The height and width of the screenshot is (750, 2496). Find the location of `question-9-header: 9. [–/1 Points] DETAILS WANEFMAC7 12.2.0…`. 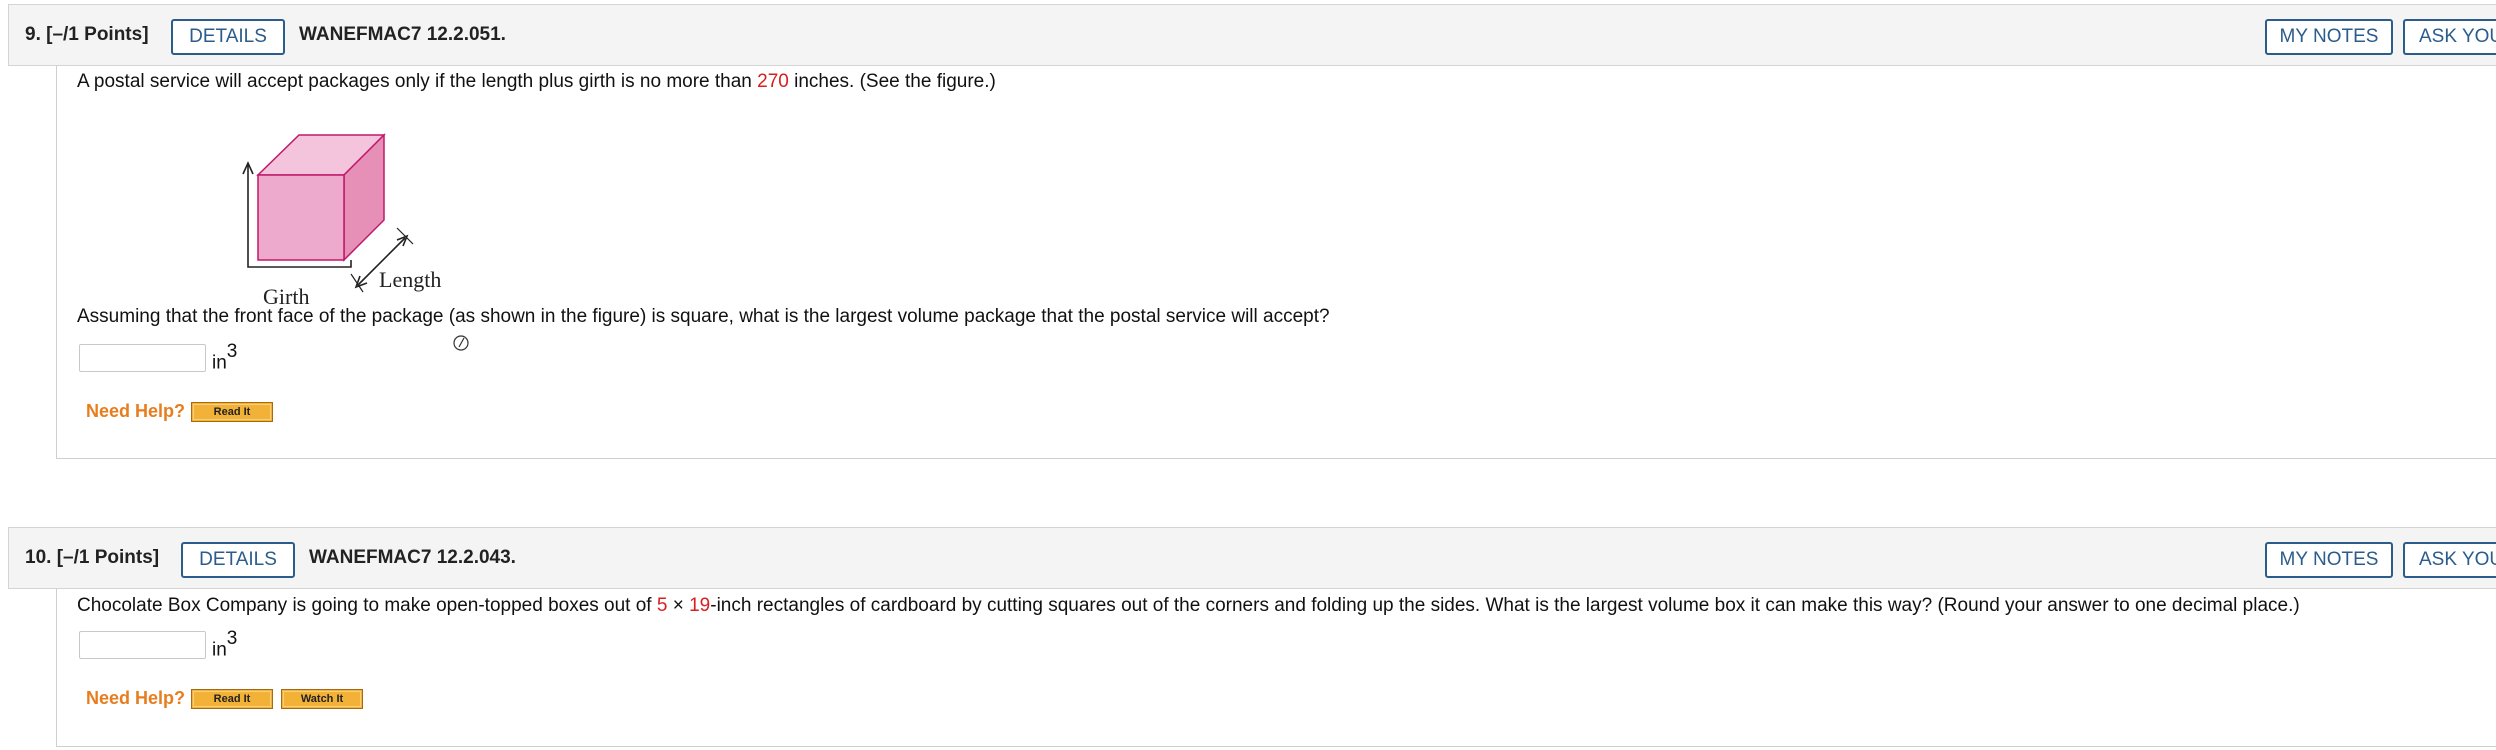

question-9-header: 9. [–/1 Points] DETAILS WANEFMAC7 12.2.0… is located at coordinates (1252, 35).